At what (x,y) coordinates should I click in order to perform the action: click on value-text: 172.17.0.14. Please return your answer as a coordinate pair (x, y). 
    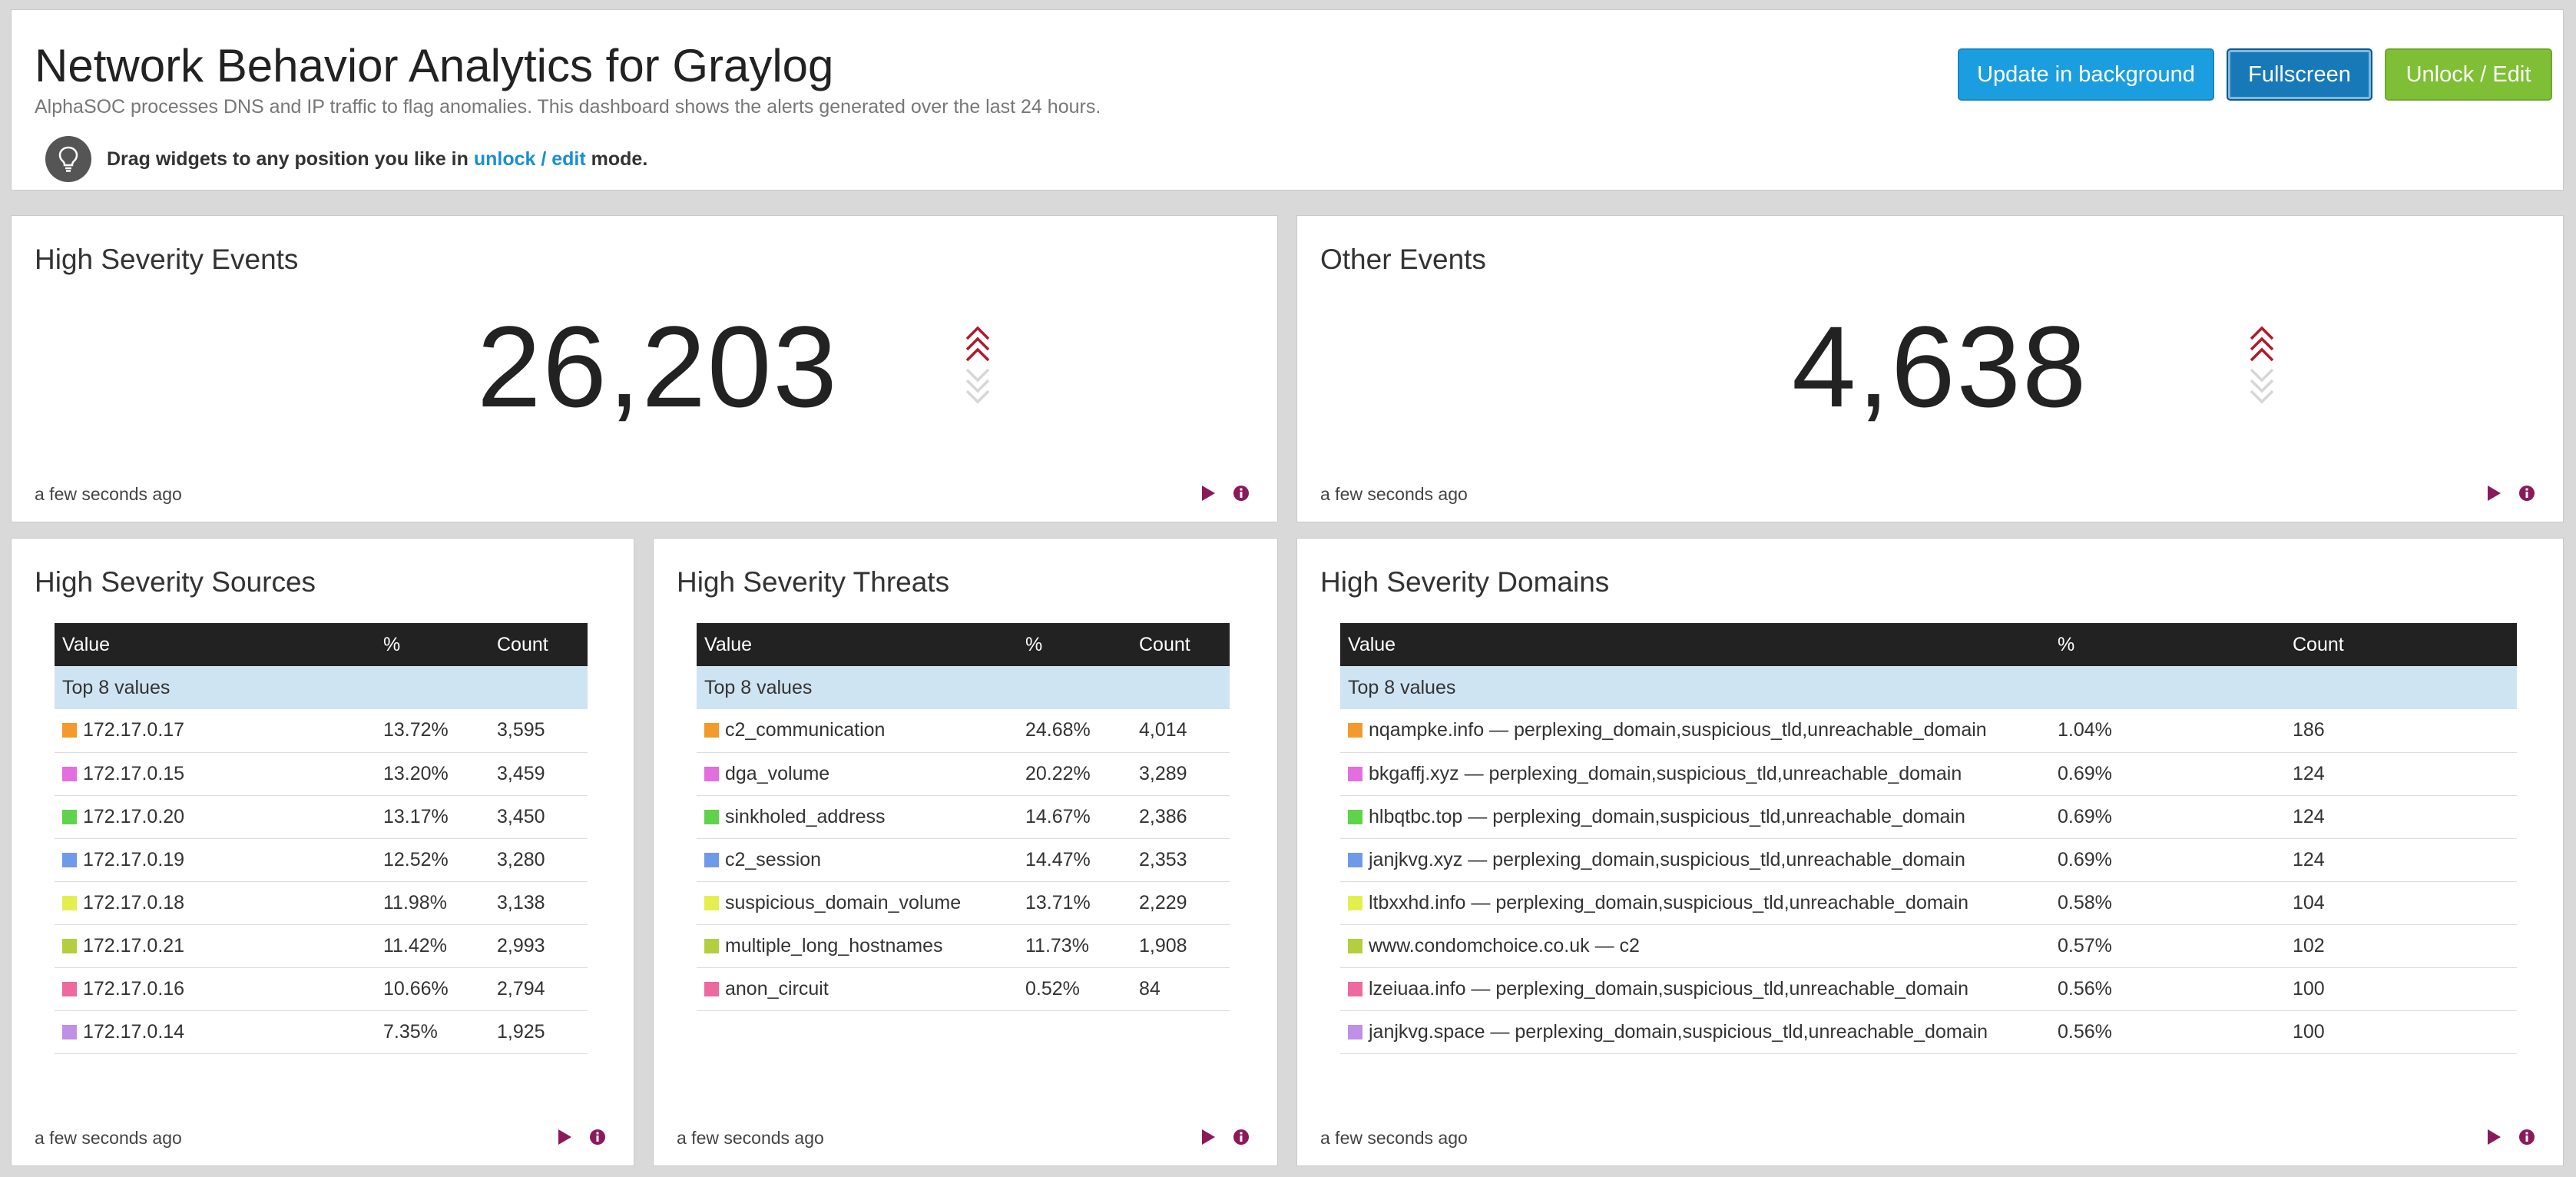
    Looking at the image, I should click on (134, 1031).